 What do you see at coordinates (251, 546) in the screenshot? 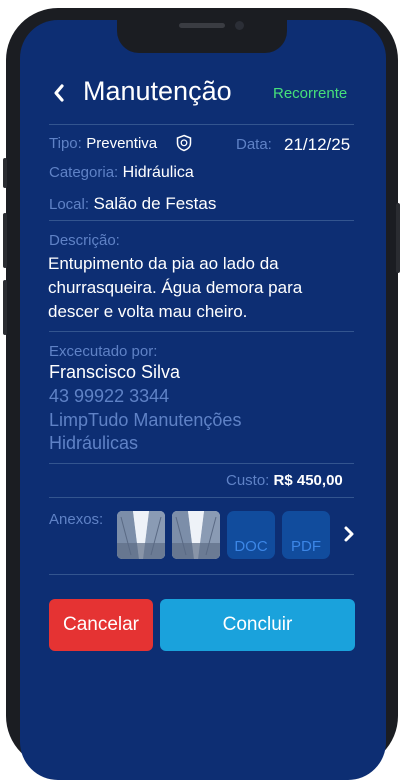
I see `doc-label: DOC` at bounding box center [251, 546].